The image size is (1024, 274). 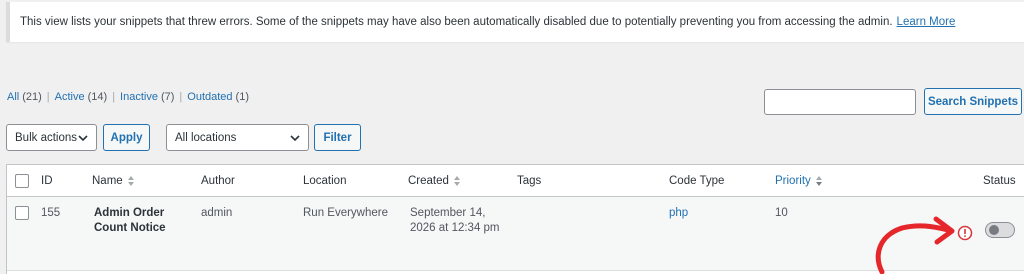 I want to click on bulk-actions-value: Bulk actions, so click(x=46, y=137).